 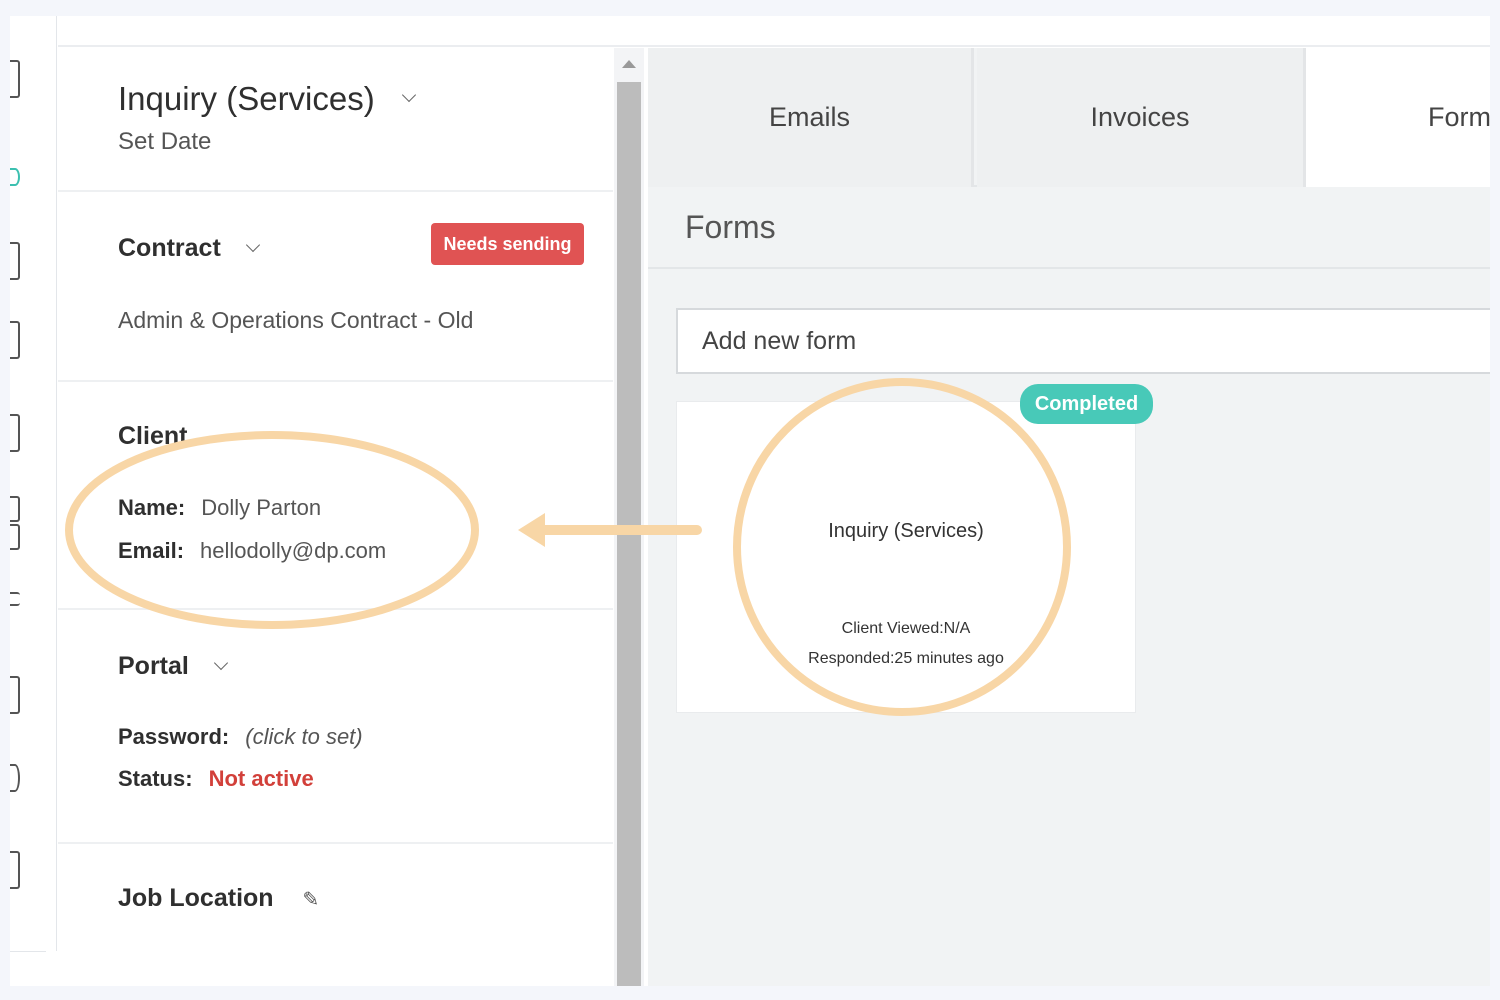 I want to click on tab-forms: Form, so click(x=1398, y=117).